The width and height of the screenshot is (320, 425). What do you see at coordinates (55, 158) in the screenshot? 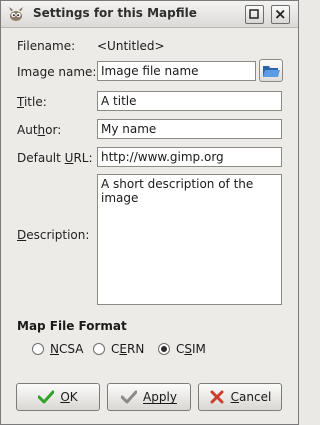
I see `default-url-label: Default URL:` at bounding box center [55, 158].